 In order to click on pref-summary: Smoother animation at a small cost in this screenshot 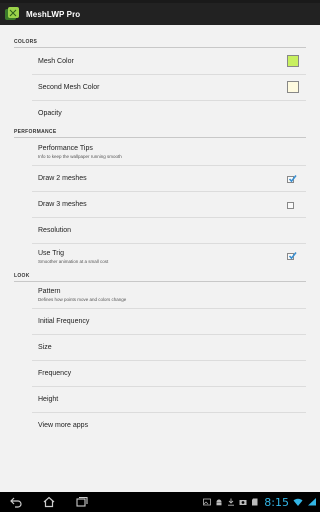, I will do `click(73, 261)`.